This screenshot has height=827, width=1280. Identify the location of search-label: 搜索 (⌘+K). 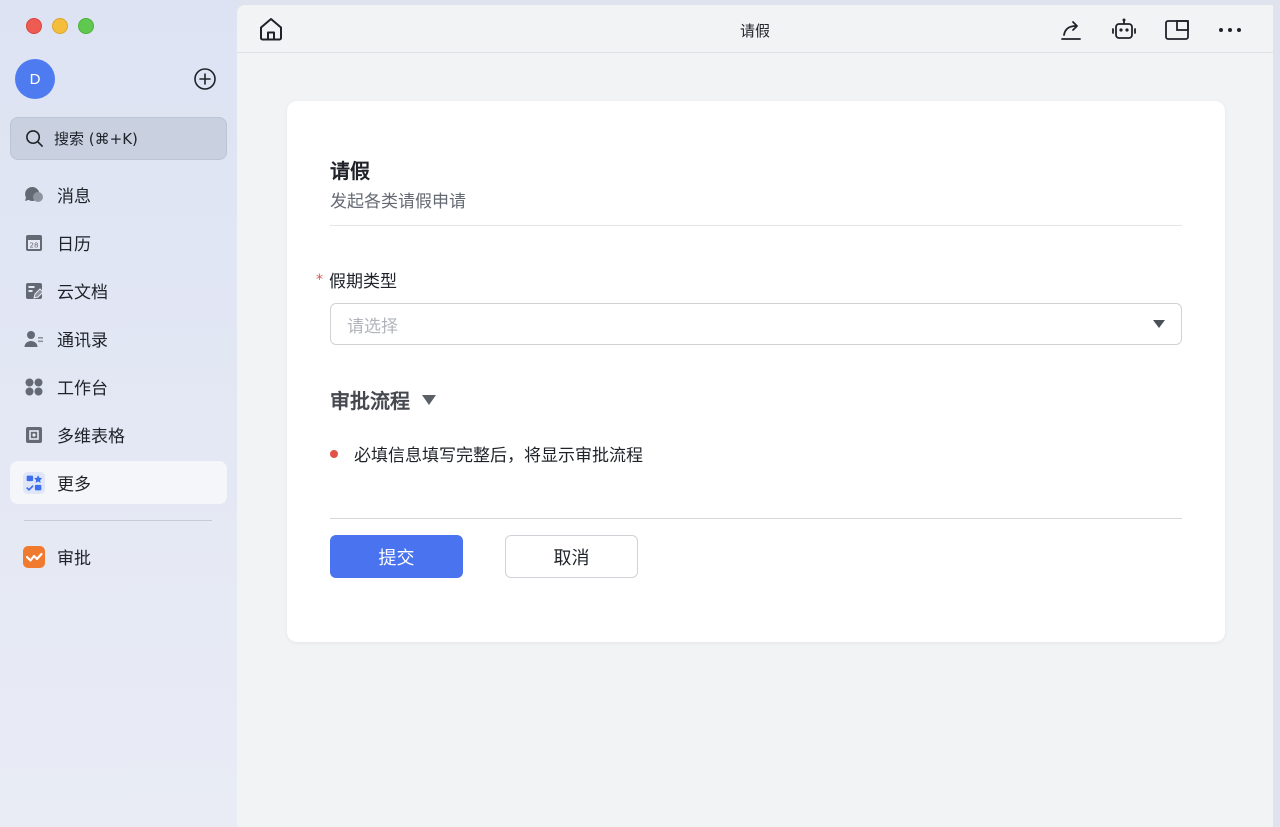
(96, 139).